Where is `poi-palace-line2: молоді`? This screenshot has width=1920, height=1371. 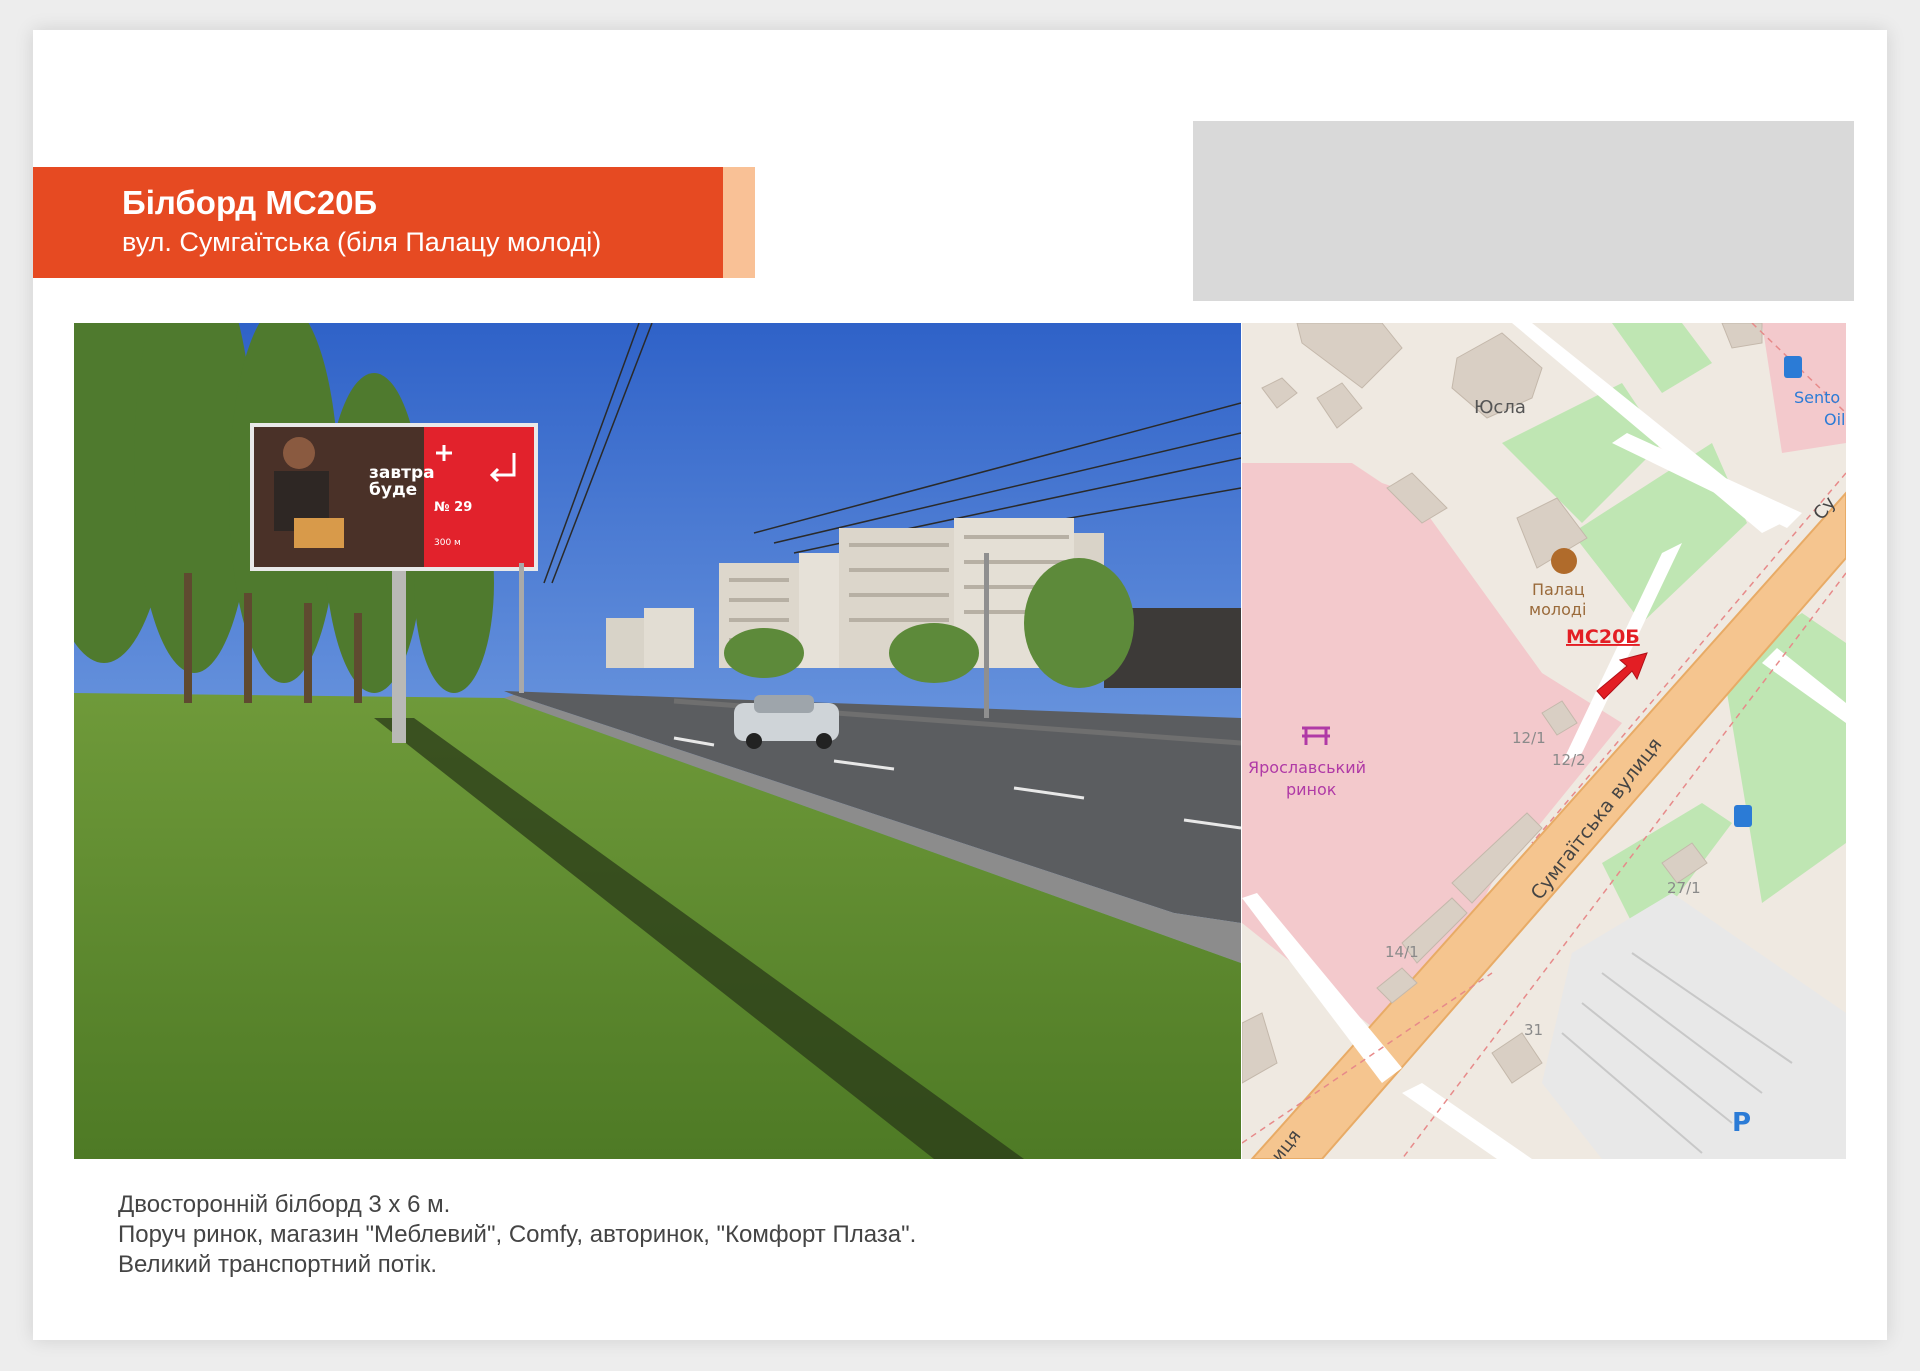
poi-palace-line2: молоді is located at coordinates (1557, 609).